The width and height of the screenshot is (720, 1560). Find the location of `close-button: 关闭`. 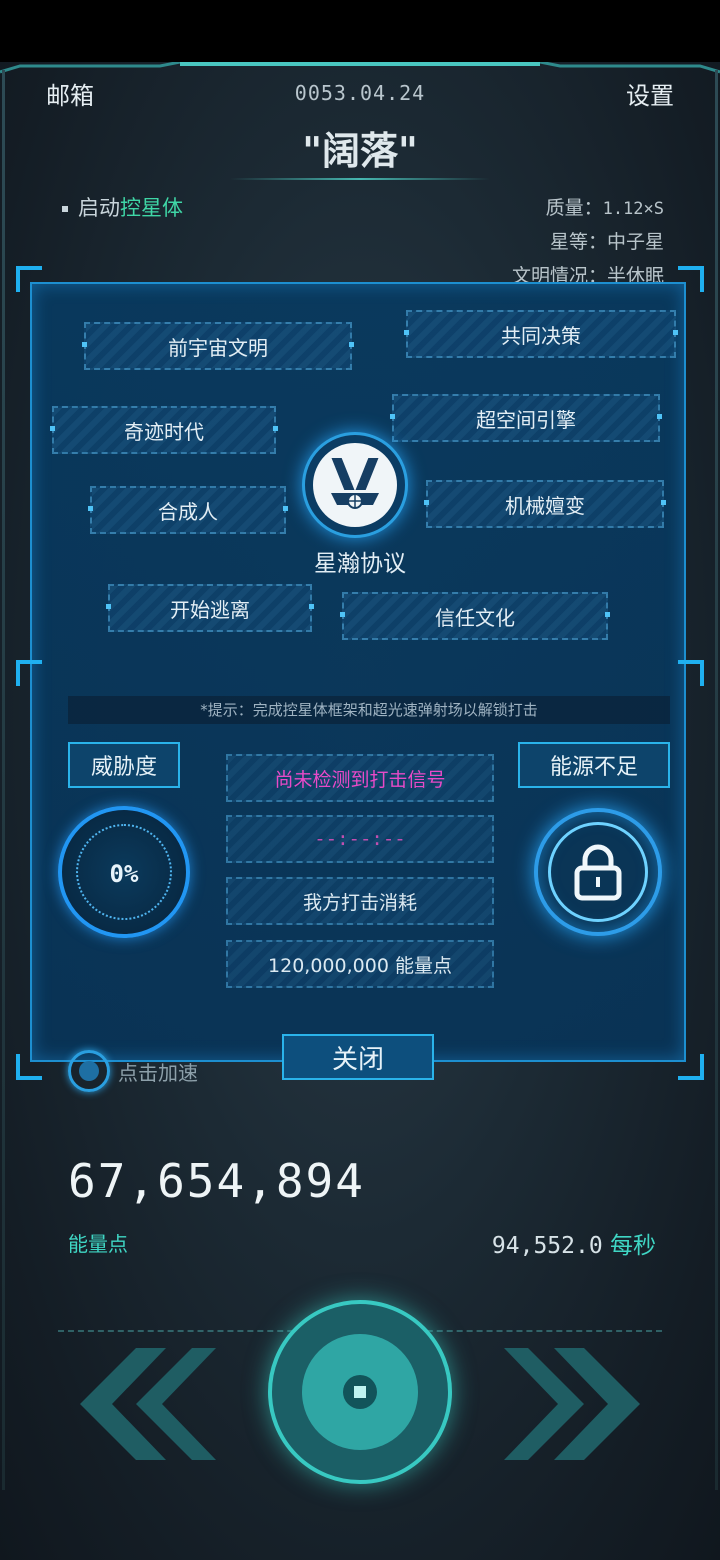

close-button: 关闭 is located at coordinates (358, 1057).